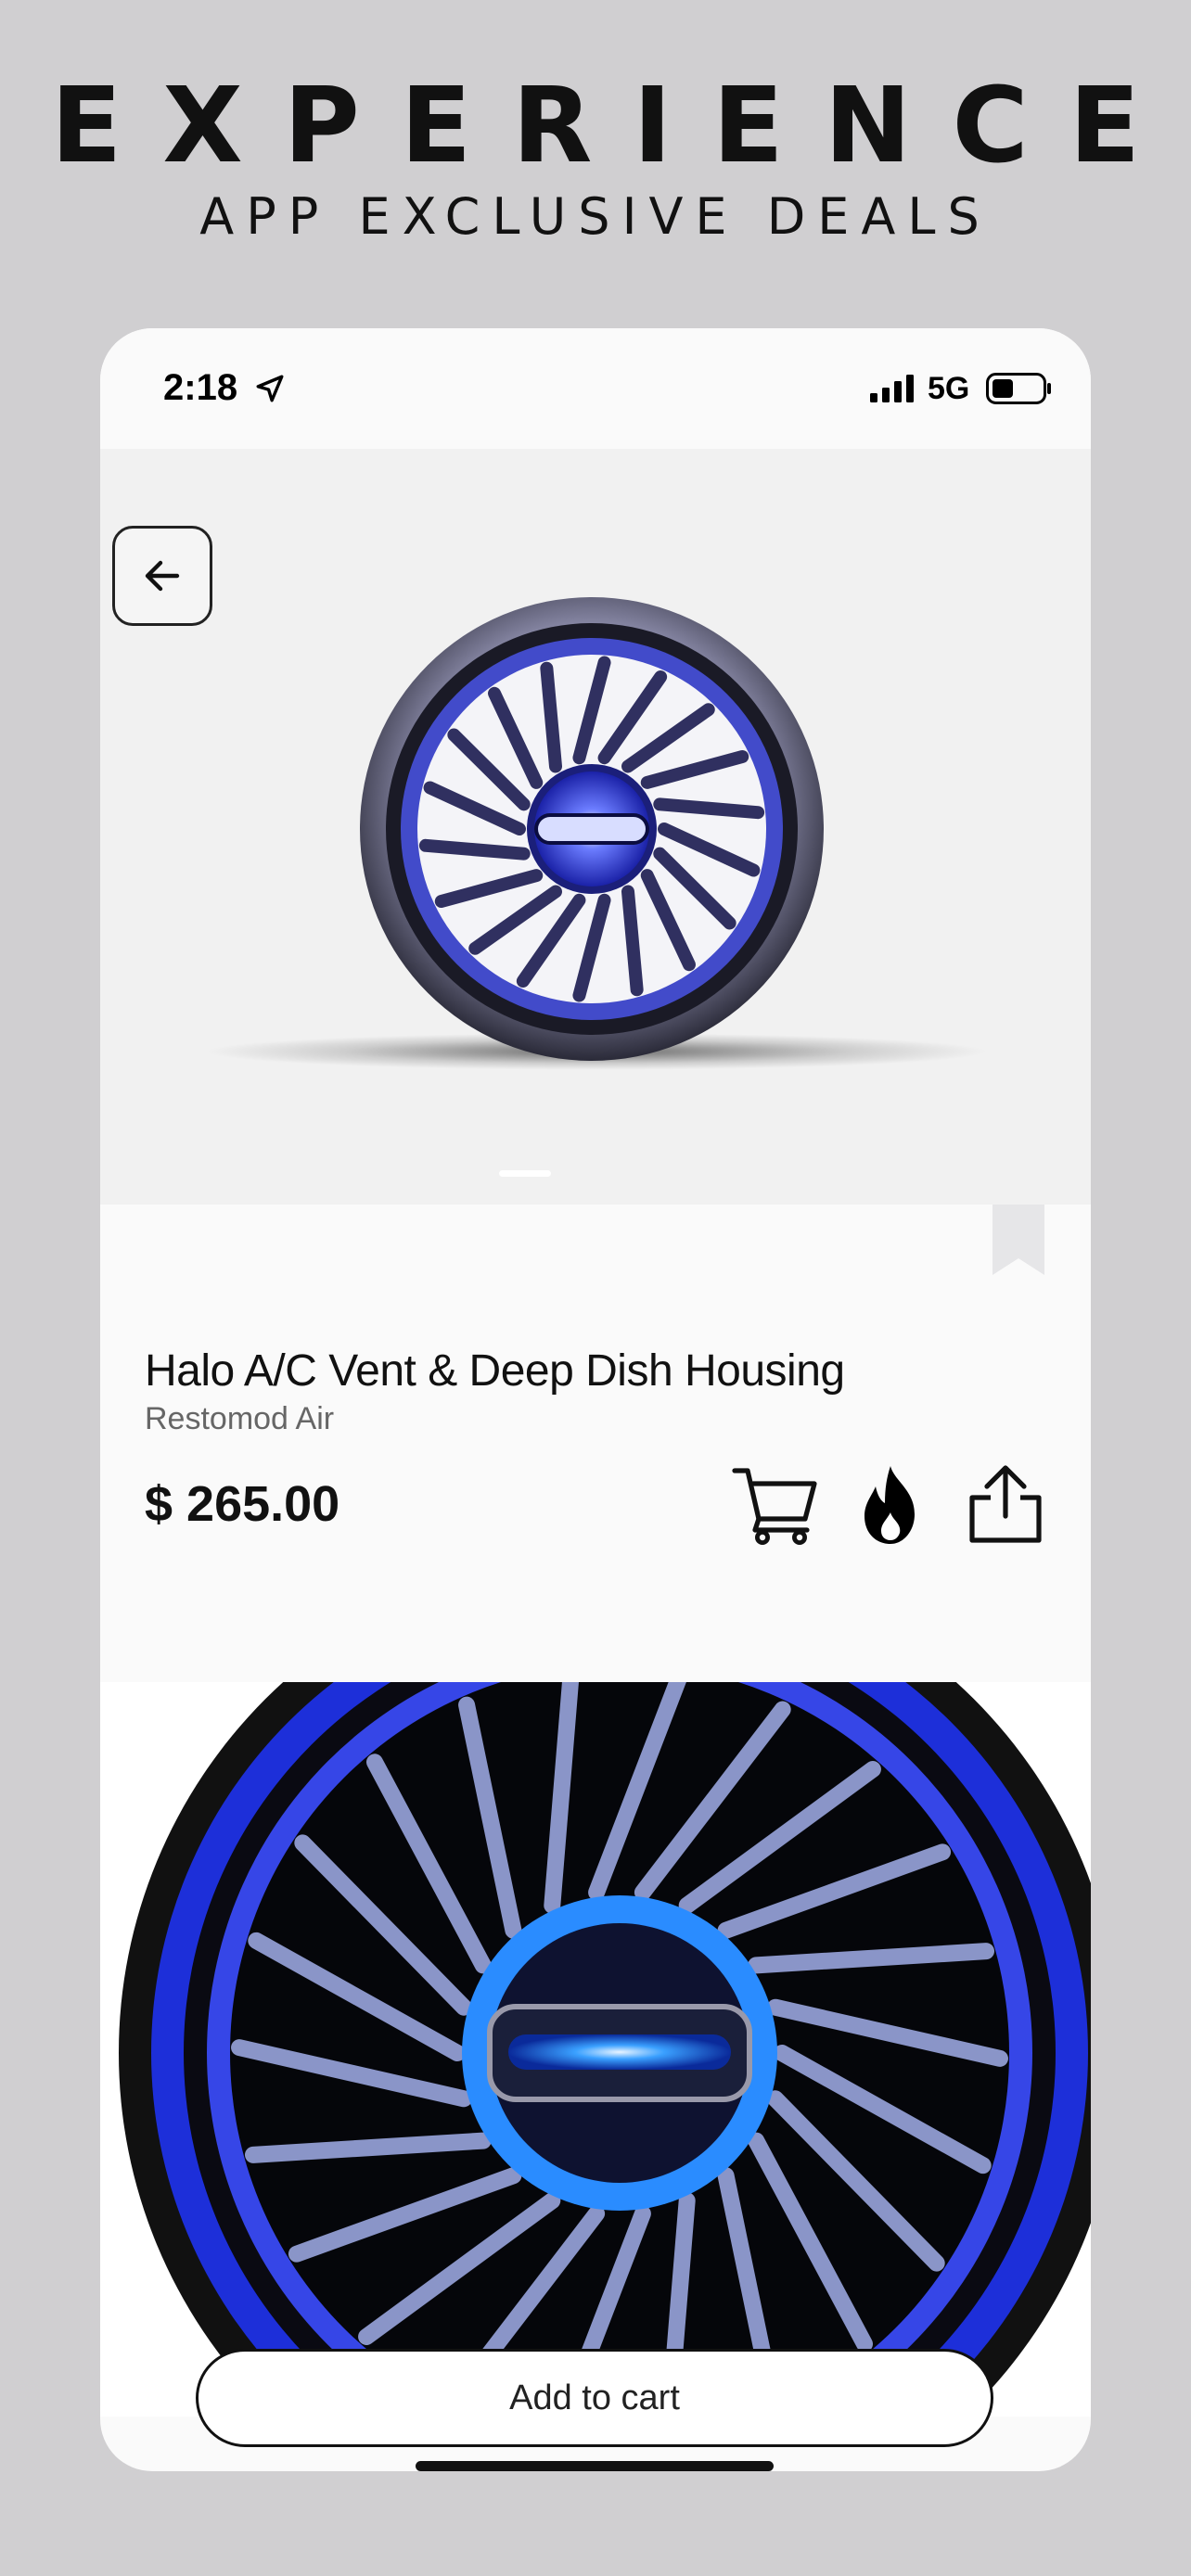 This screenshot has width=1191, height=2576. I want to click on battery-icon, so click(1018, 388).